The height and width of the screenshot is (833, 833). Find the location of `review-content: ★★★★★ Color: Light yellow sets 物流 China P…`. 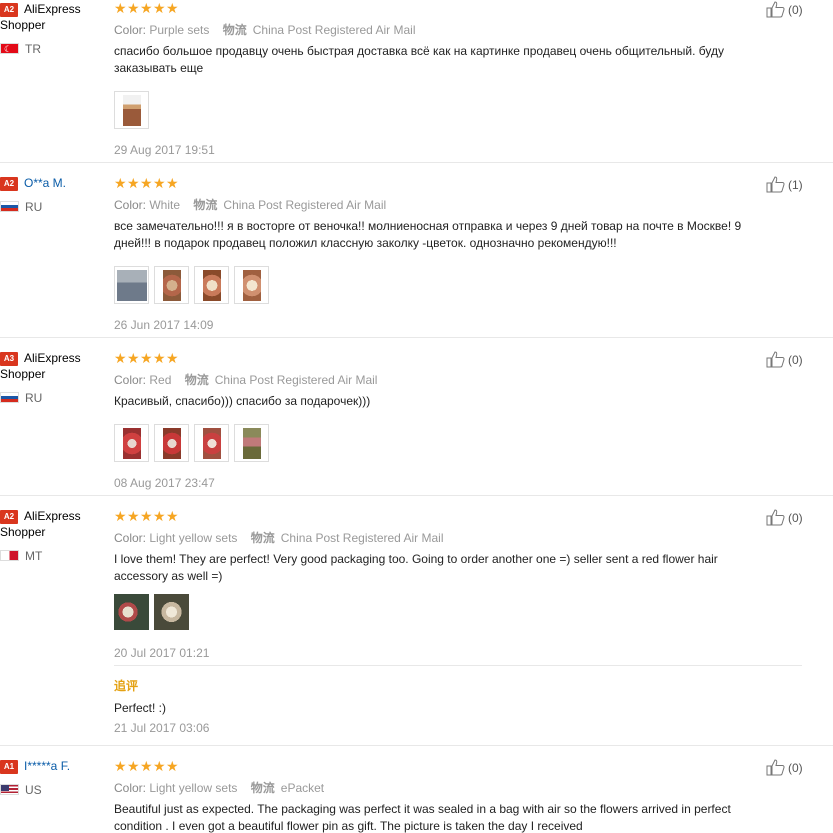

review-content: ★★★★★ Color: Light yellow sets 物流 China P… is located at coordinates (444, 584).